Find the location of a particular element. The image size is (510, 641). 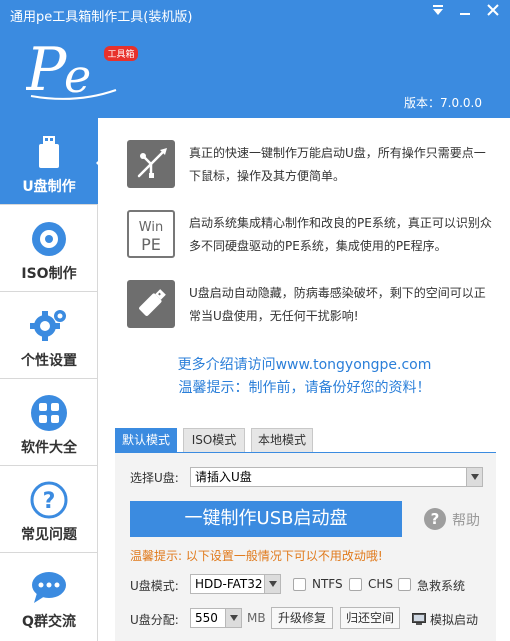

sidebar-item-label: 常见问题 is located at coordinates (49, 535).